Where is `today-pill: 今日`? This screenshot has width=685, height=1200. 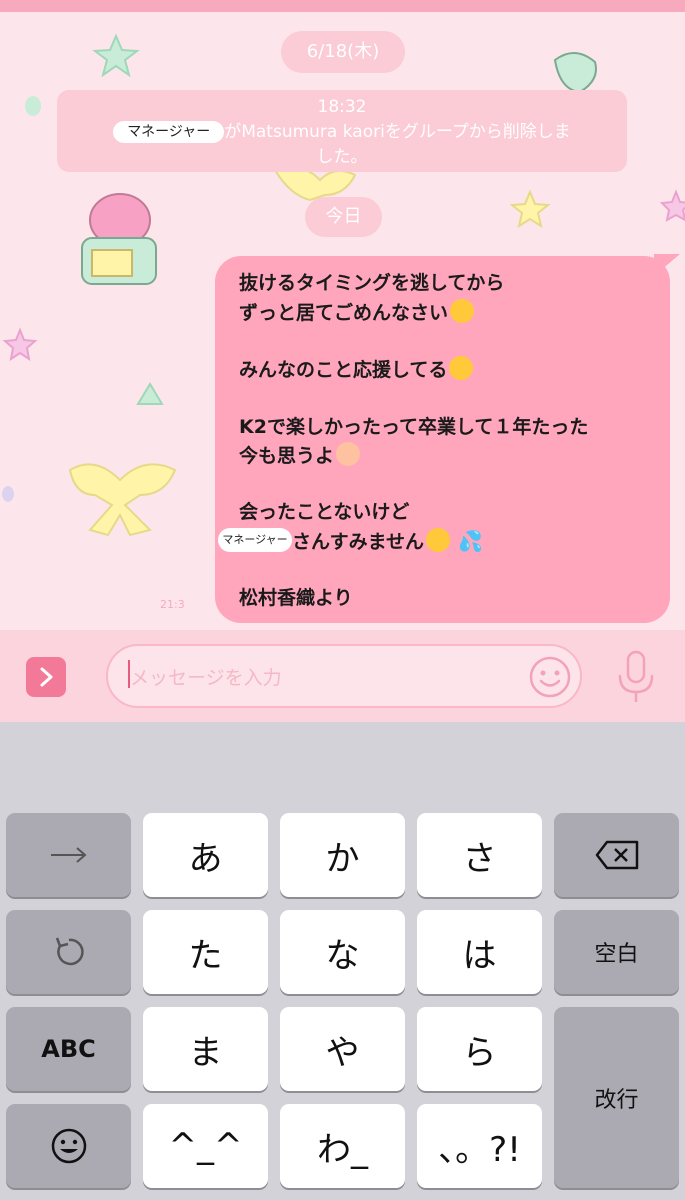
today-pill: 今日 is located at coordinates (343, 217).